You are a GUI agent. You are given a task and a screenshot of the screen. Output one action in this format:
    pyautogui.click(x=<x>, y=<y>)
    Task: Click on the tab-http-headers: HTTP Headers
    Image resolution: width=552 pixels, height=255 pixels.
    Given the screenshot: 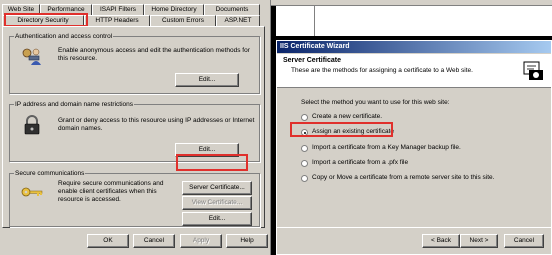 What is the action you would take?
    pyautogui.click(x=117, y=20)
    